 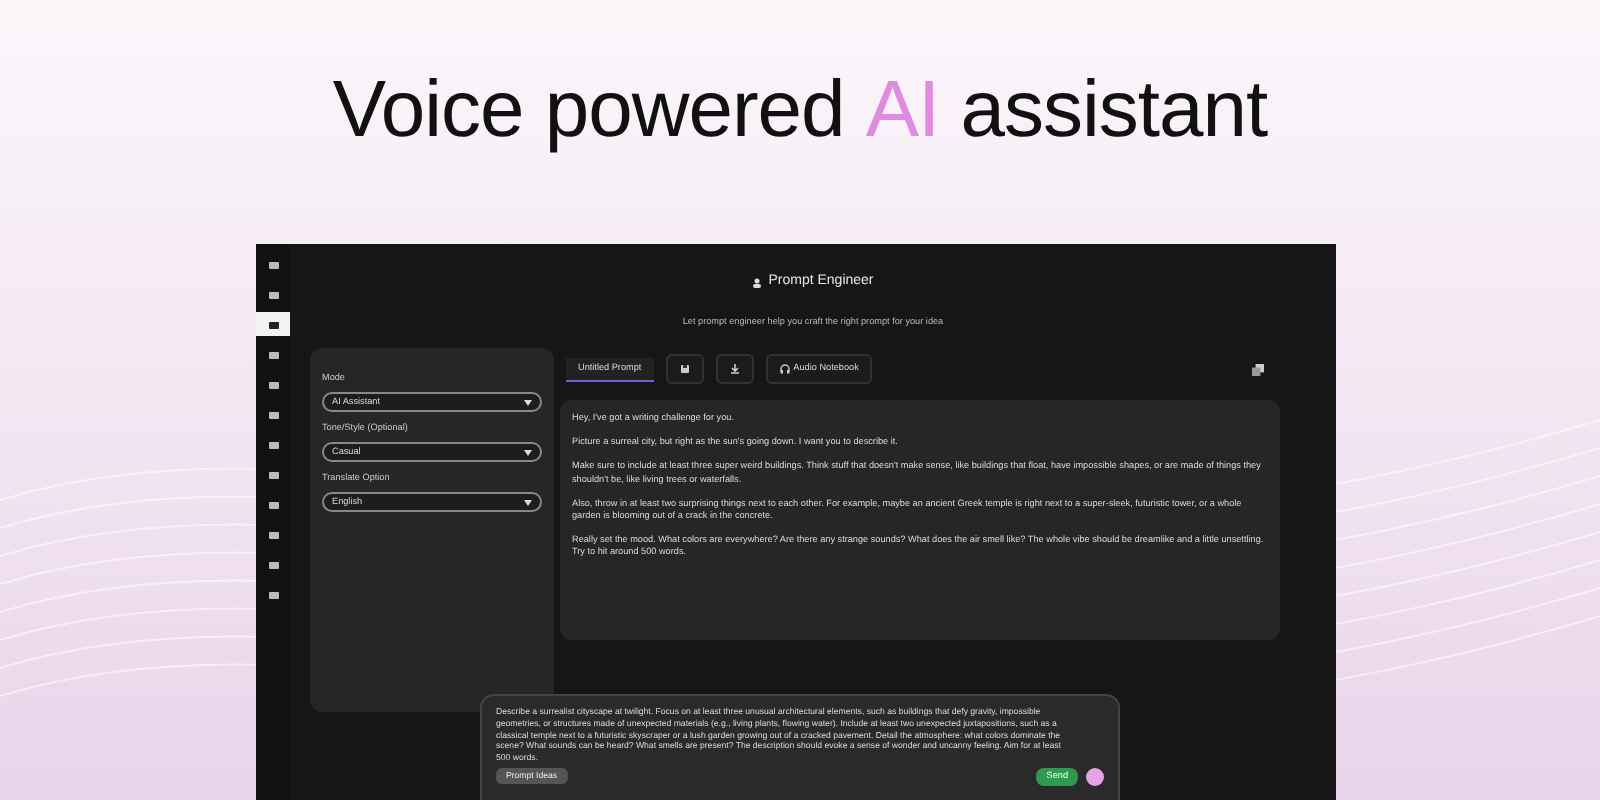 I want to click on person-icon, so click(x=757, y=282).